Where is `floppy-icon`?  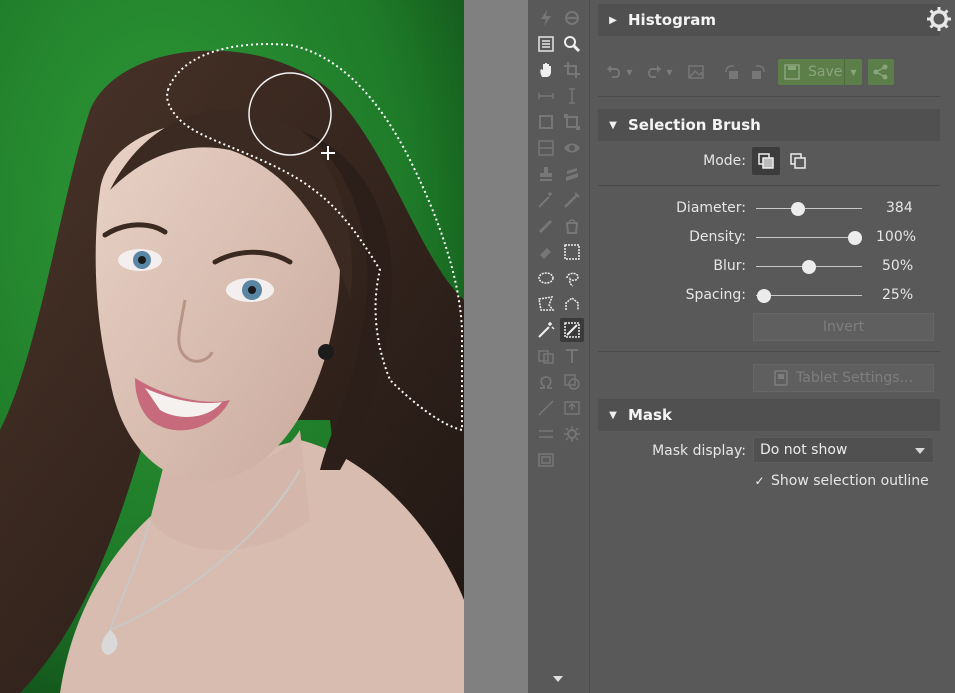 floppy-icon is located at coordinates (792, 72).